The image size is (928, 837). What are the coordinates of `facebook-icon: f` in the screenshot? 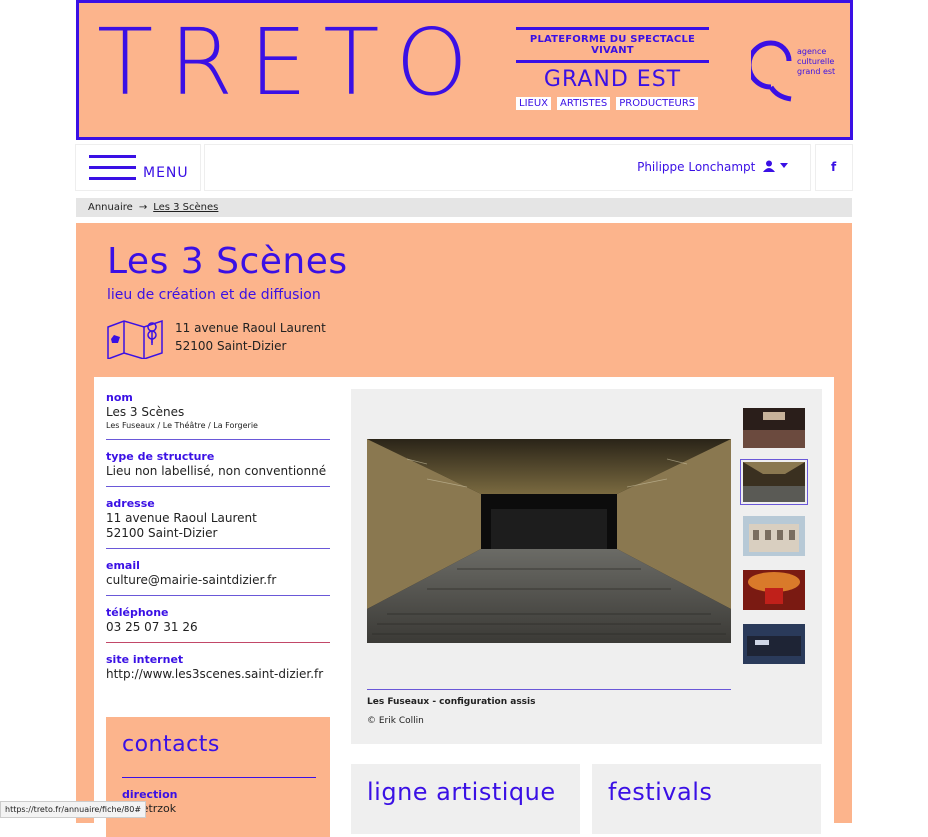 It's located at (834, 167).